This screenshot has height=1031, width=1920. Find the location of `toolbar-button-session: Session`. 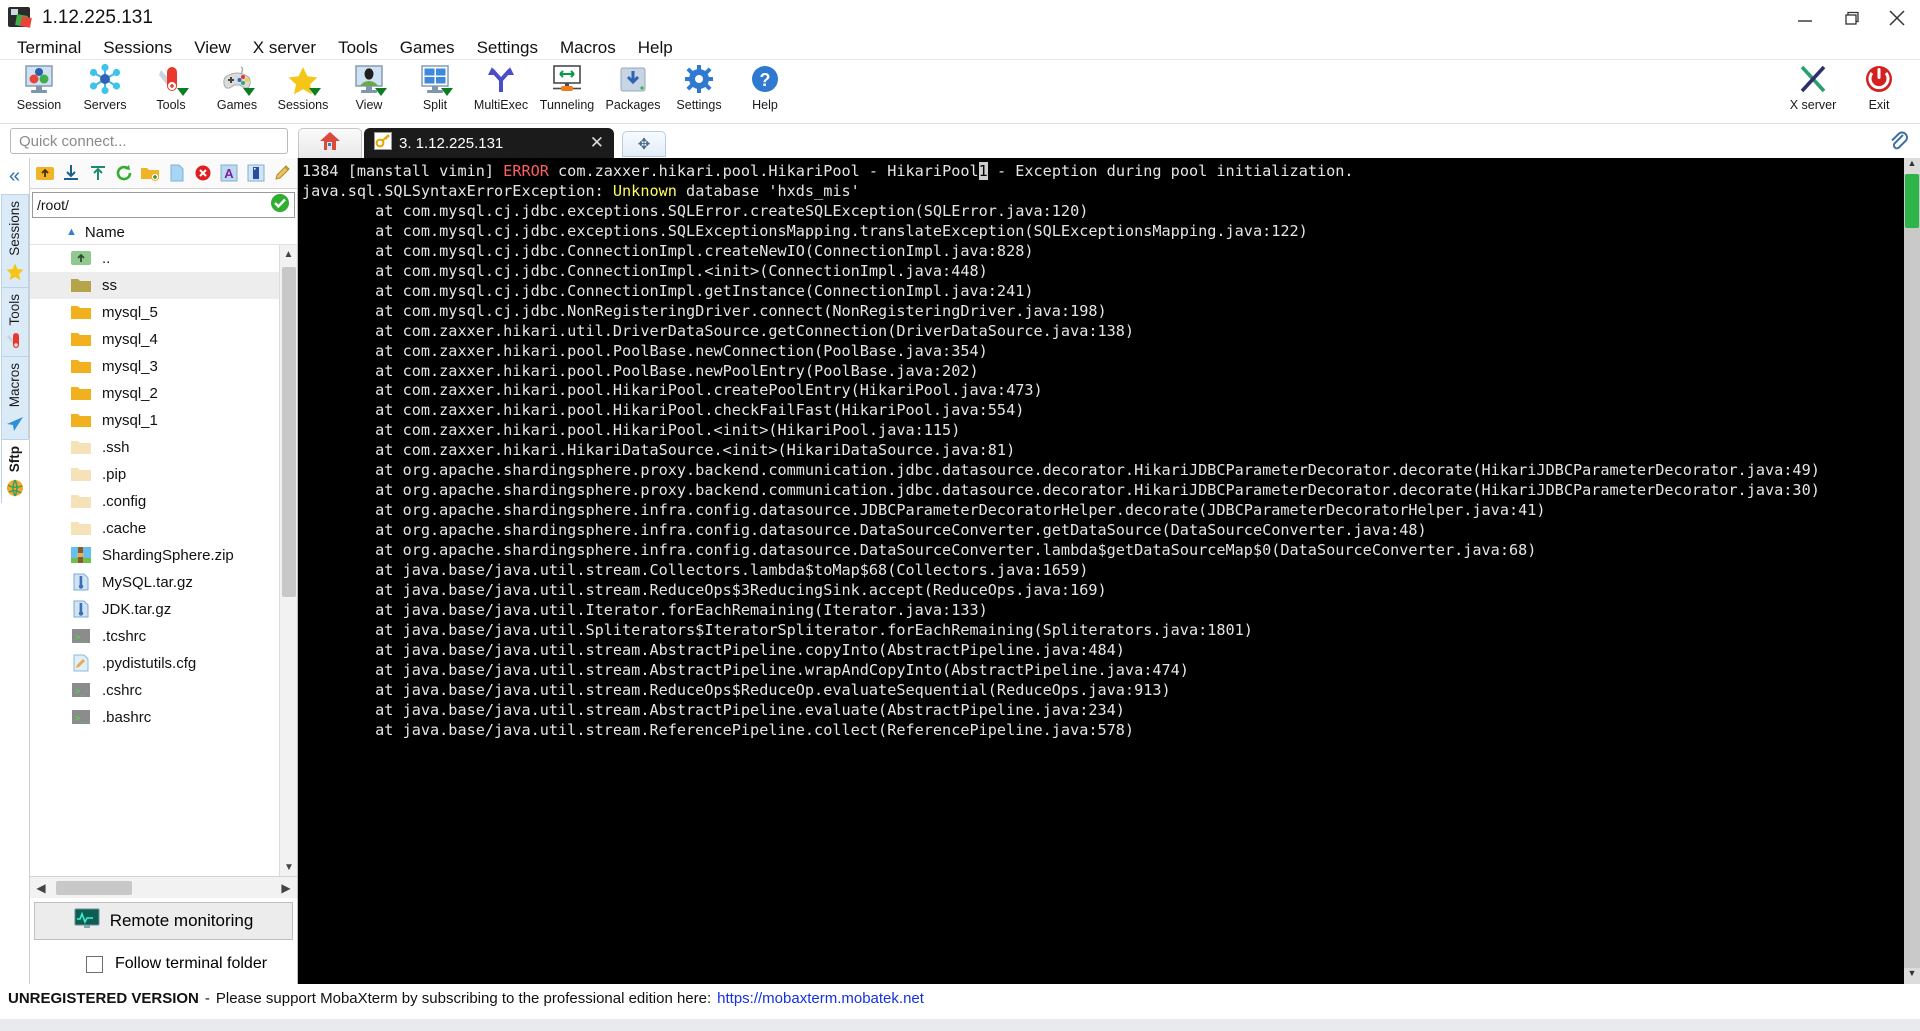

toolbar-button-session: Session is located at coordinates (39, 87).